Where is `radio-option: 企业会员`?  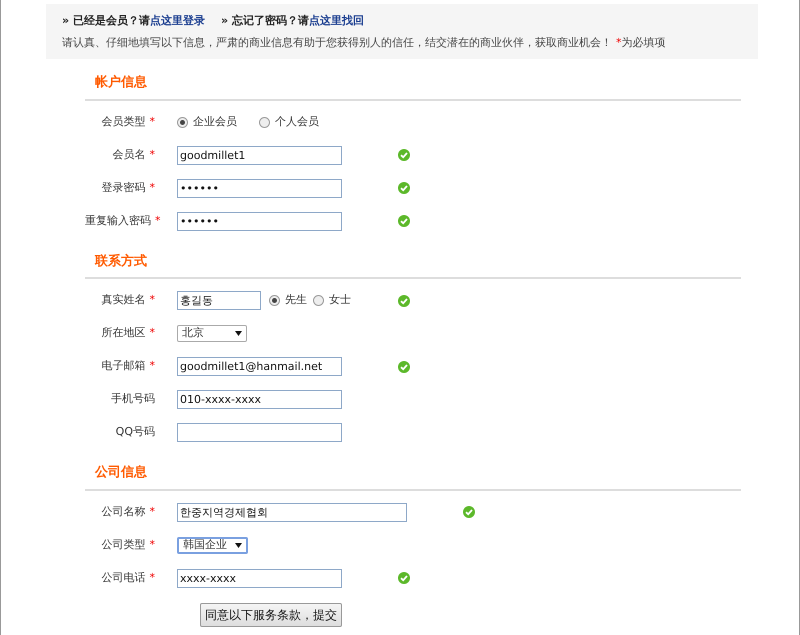
radio-option: 企业会员 is located at coordinates (207, 122).